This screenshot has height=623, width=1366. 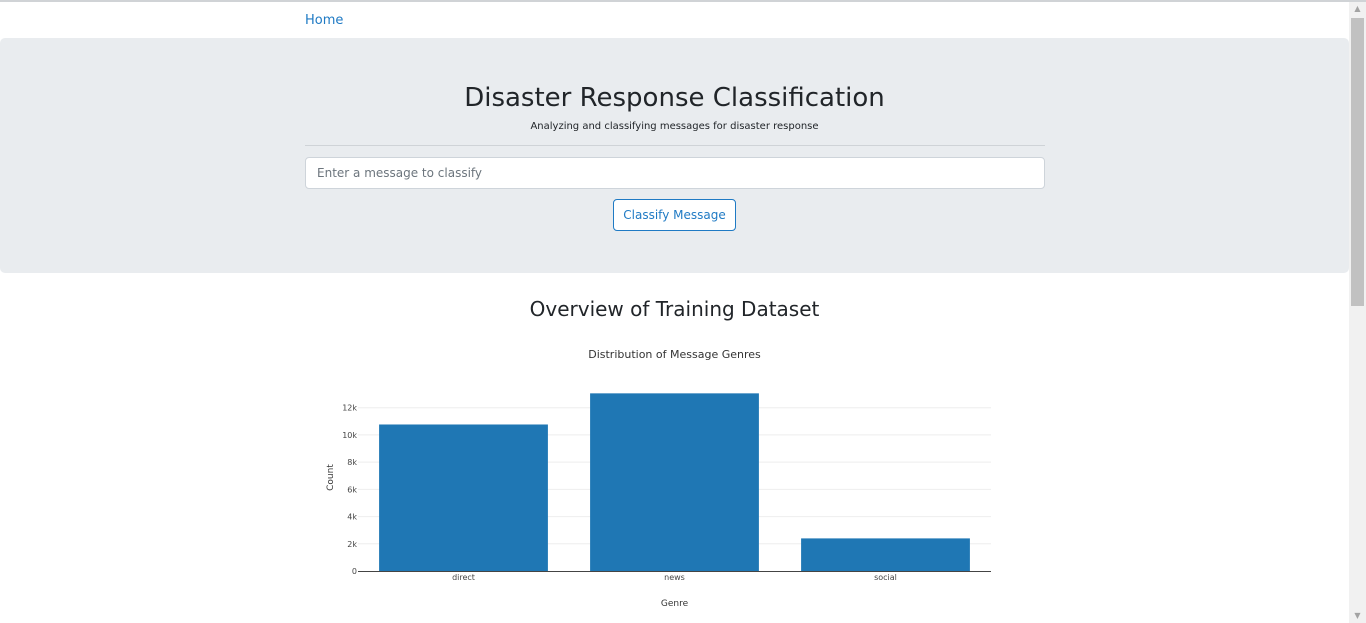 I want to click on nav-home-link: Home, so click(x=324, y=20).